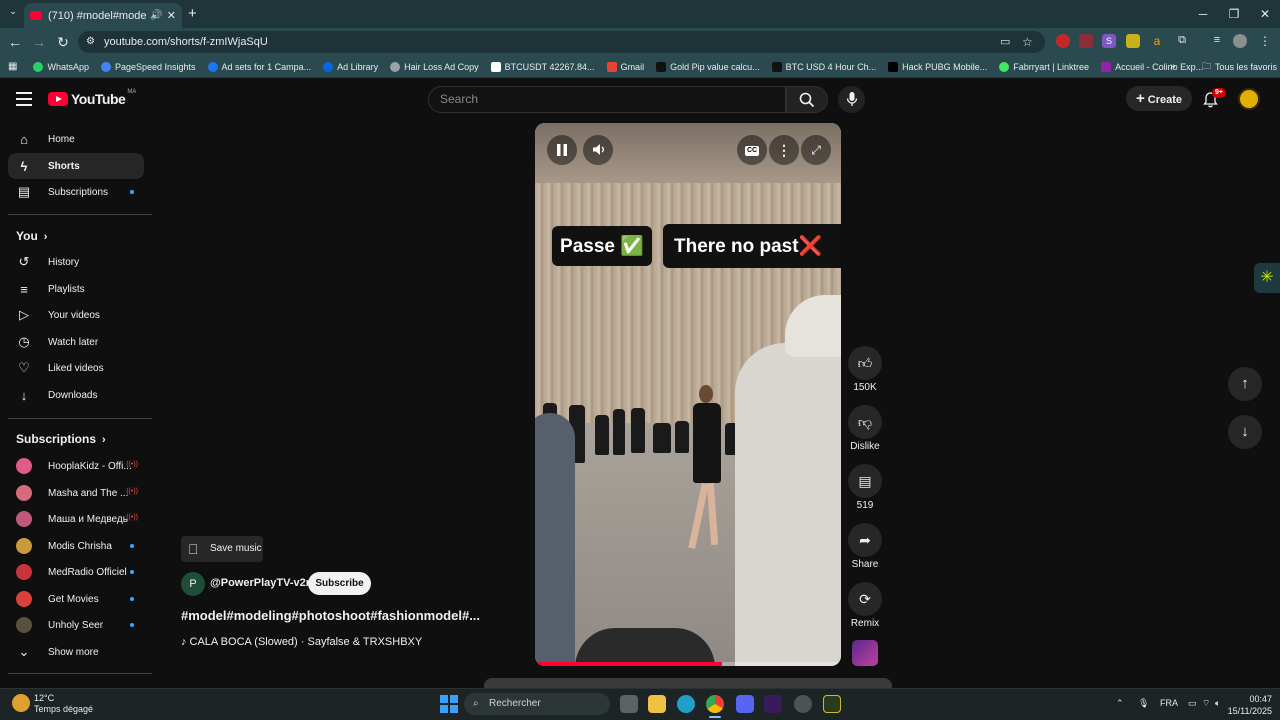  I want to click on browser-menu-icon: ⋮, so click(1265, 41).